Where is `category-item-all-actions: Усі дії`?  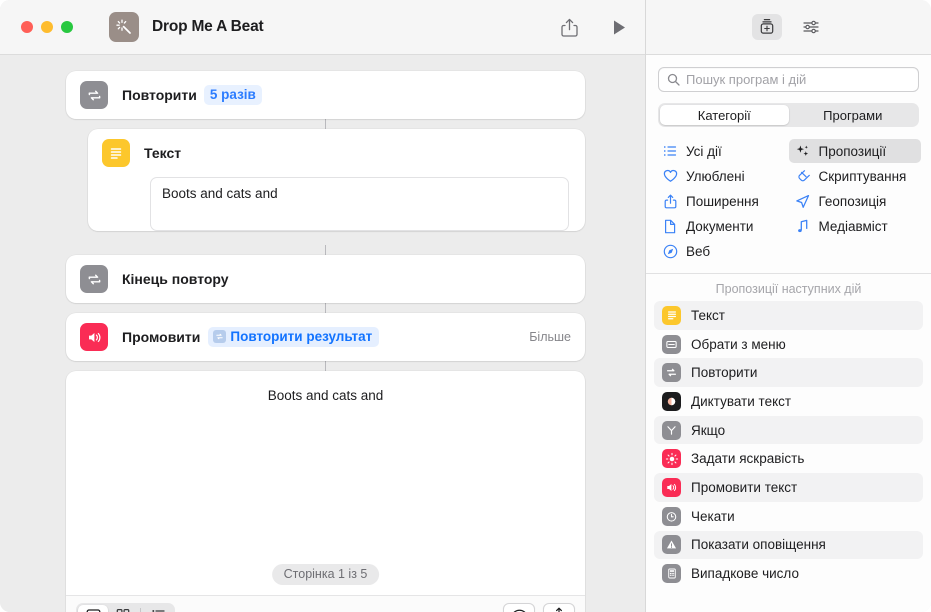
category-item-all-actions: Усі дії is located at coordinates (722, 151).